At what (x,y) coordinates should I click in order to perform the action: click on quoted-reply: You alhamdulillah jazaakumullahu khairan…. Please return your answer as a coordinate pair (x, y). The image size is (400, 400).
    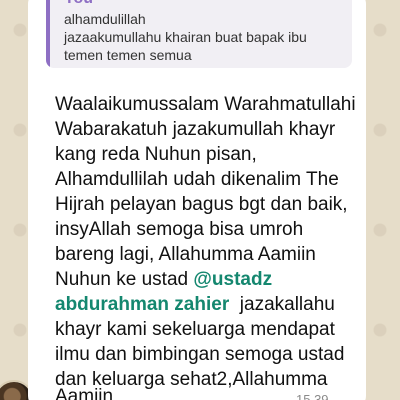
    Looking at the image, I should click on (199, 34).